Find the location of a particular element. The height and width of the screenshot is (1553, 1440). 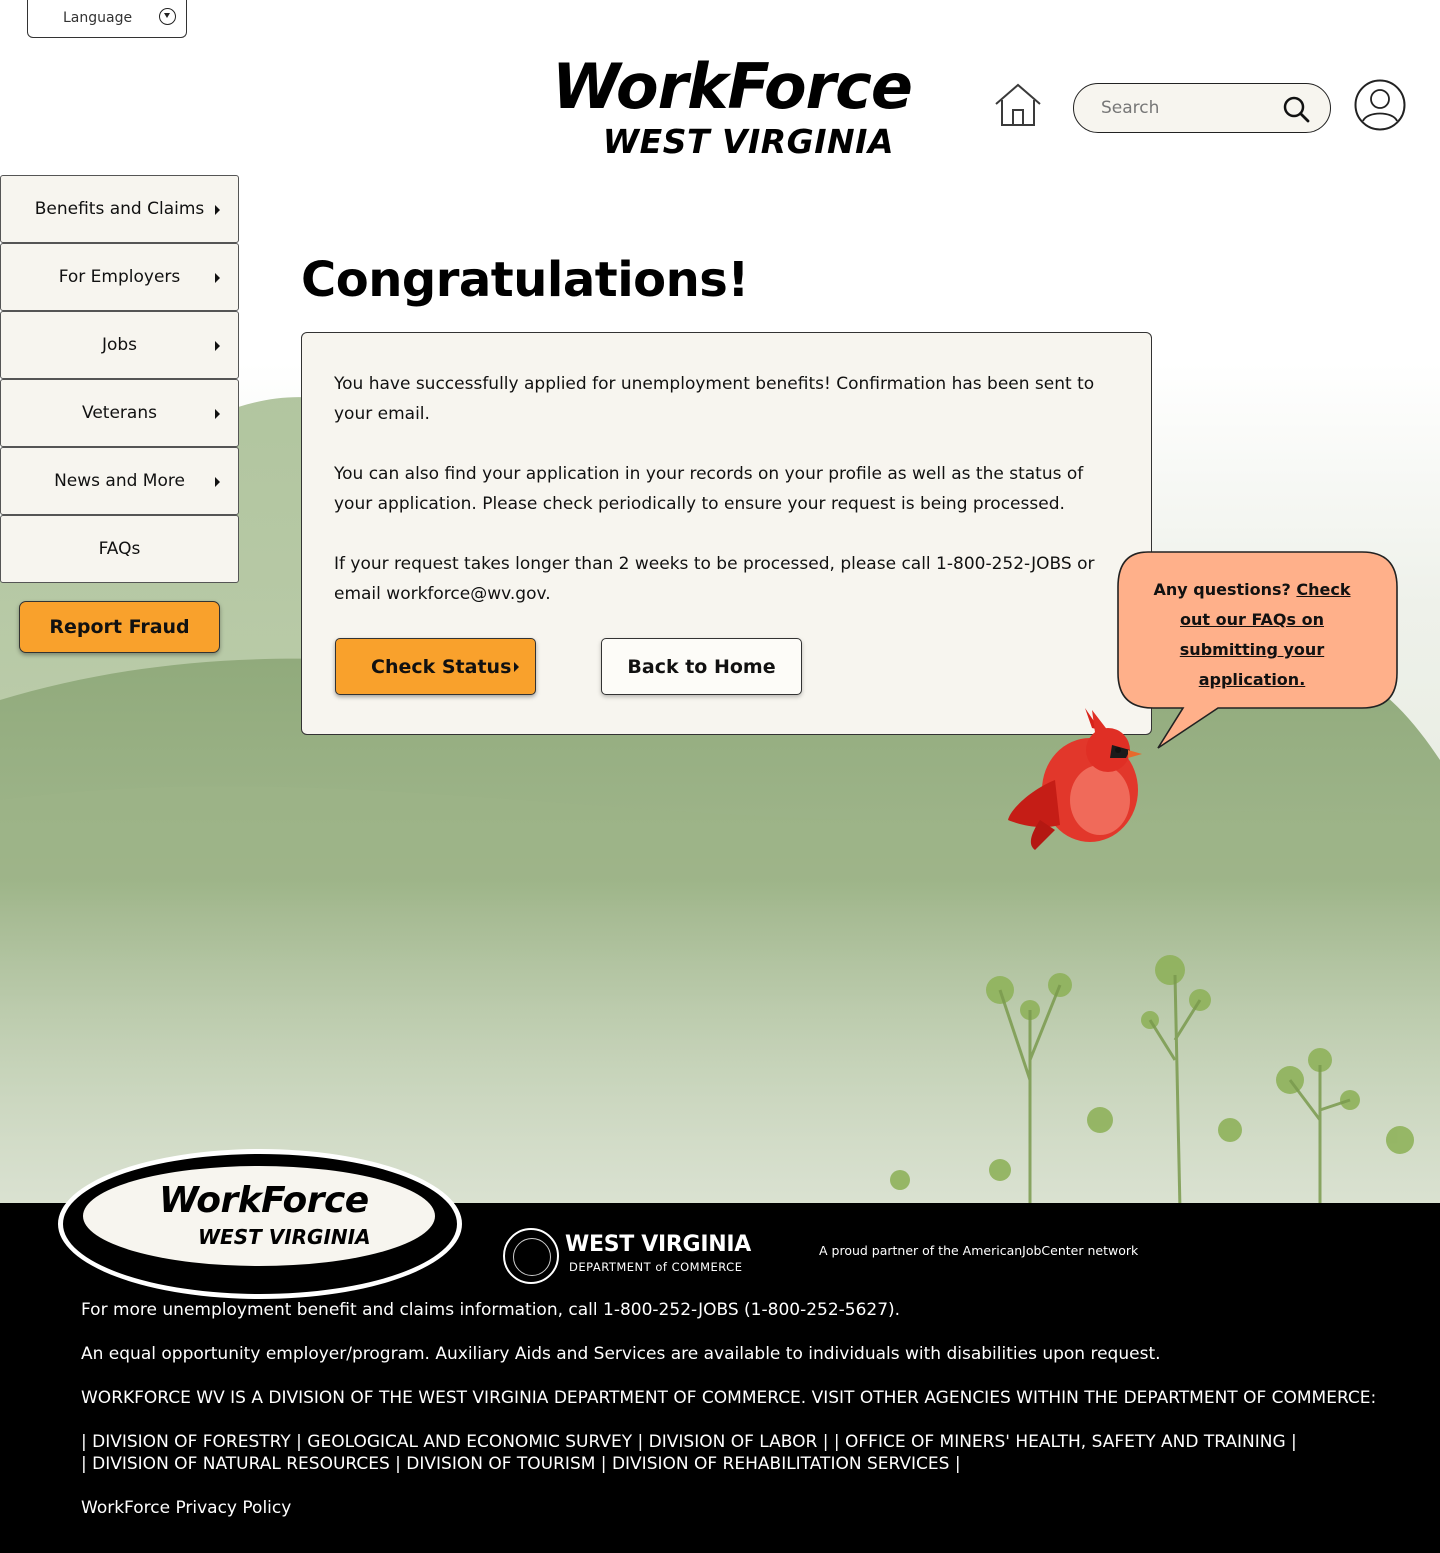

workforce-logo: WorkForce WEST VIRGINIA is located at coordinates (731, 107).